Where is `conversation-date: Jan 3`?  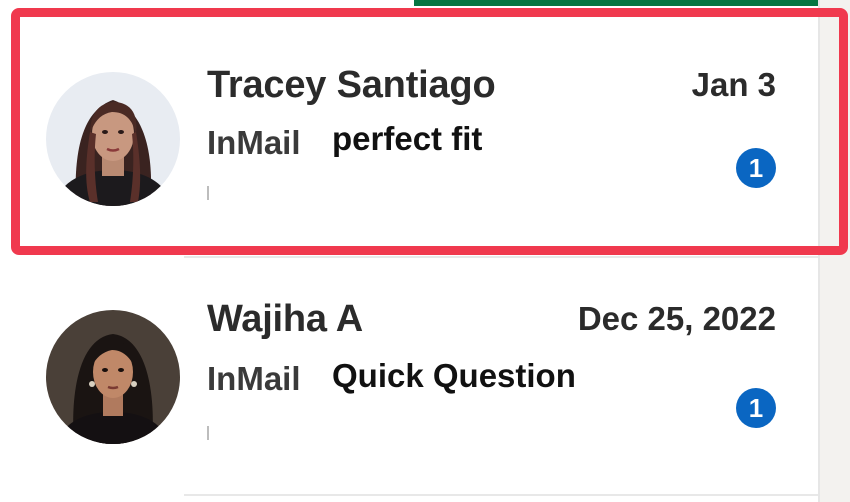 conversation-date: Jan 3 is located at coordinates (733, 84).